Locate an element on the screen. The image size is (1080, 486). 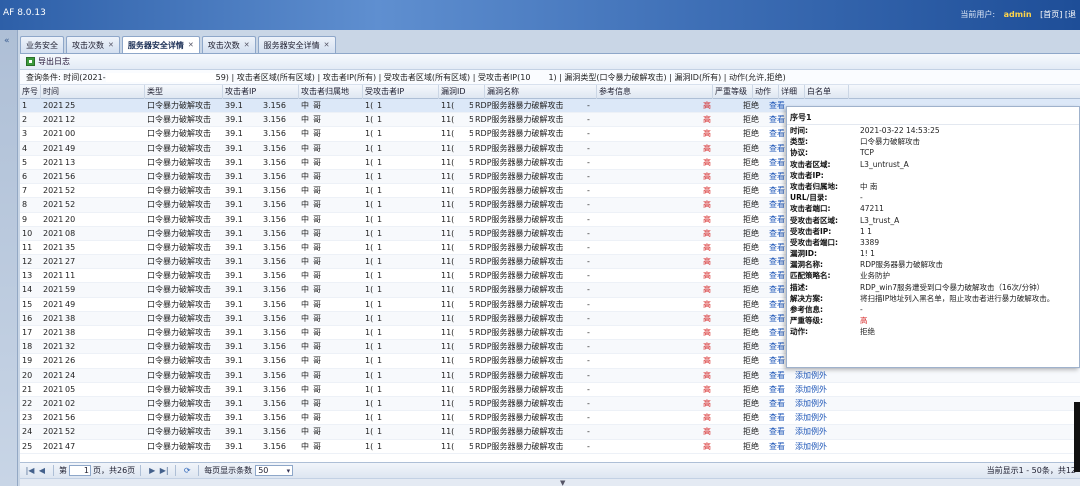
table-cell: 47 is located at coordinates (70, 446).